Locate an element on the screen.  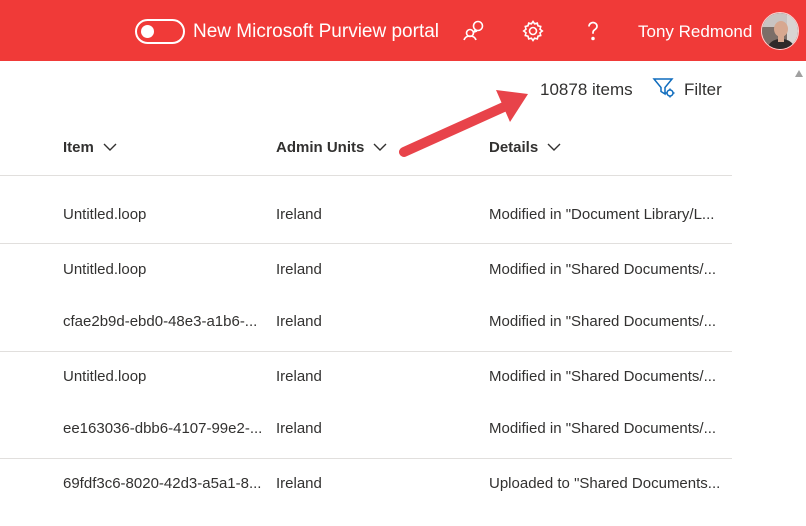
filter-icon is located at coordinates (664, 90).